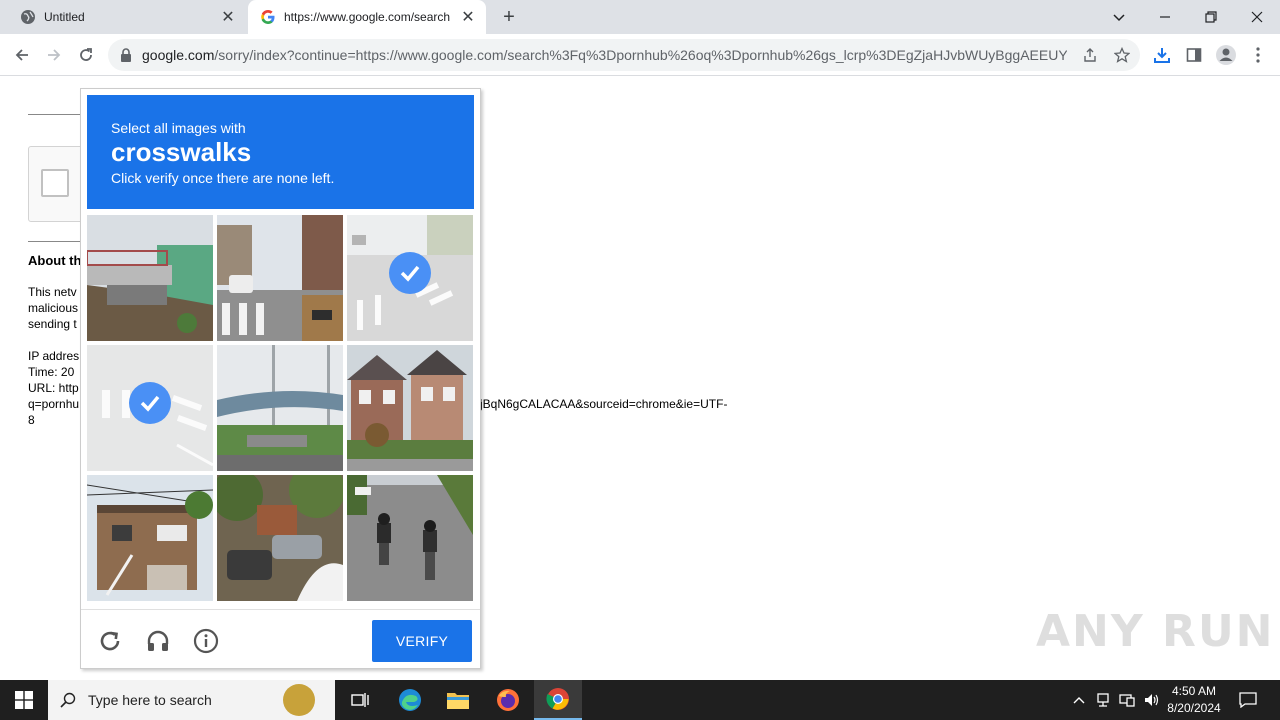 This screenshot has width=1280, height=720. What do you see at coordinates (223, 178) in the screenshot?
I see `instruction-subtext: Click verify once there are none left.` at bounding box center [223, 178].